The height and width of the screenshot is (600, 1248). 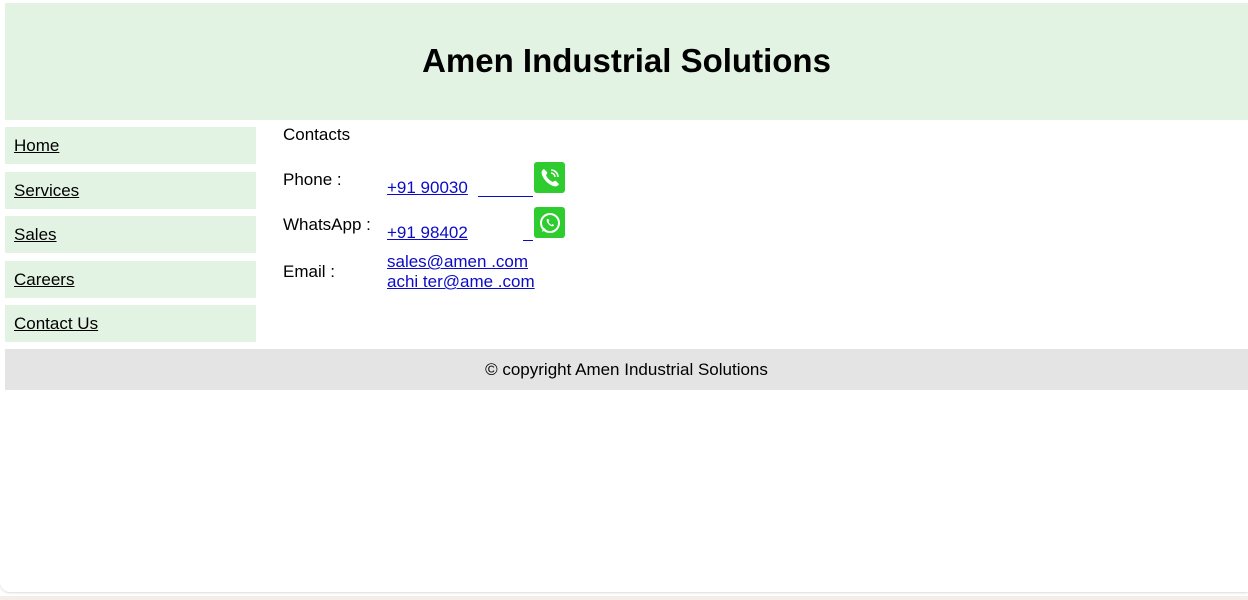 I want to click on site-footer: © copyright Amen Industrial Solutions, so click(x=626, y=369).